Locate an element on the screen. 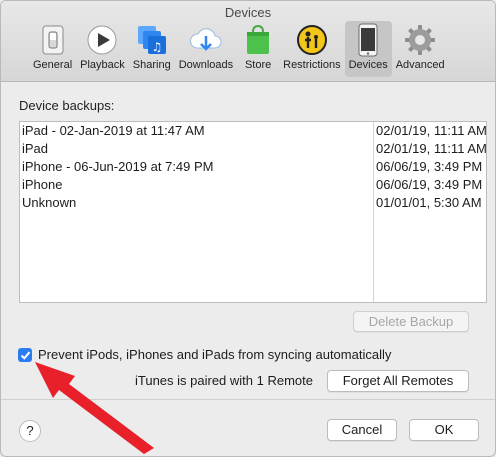  play-icon is located at coordinates (102, 40).